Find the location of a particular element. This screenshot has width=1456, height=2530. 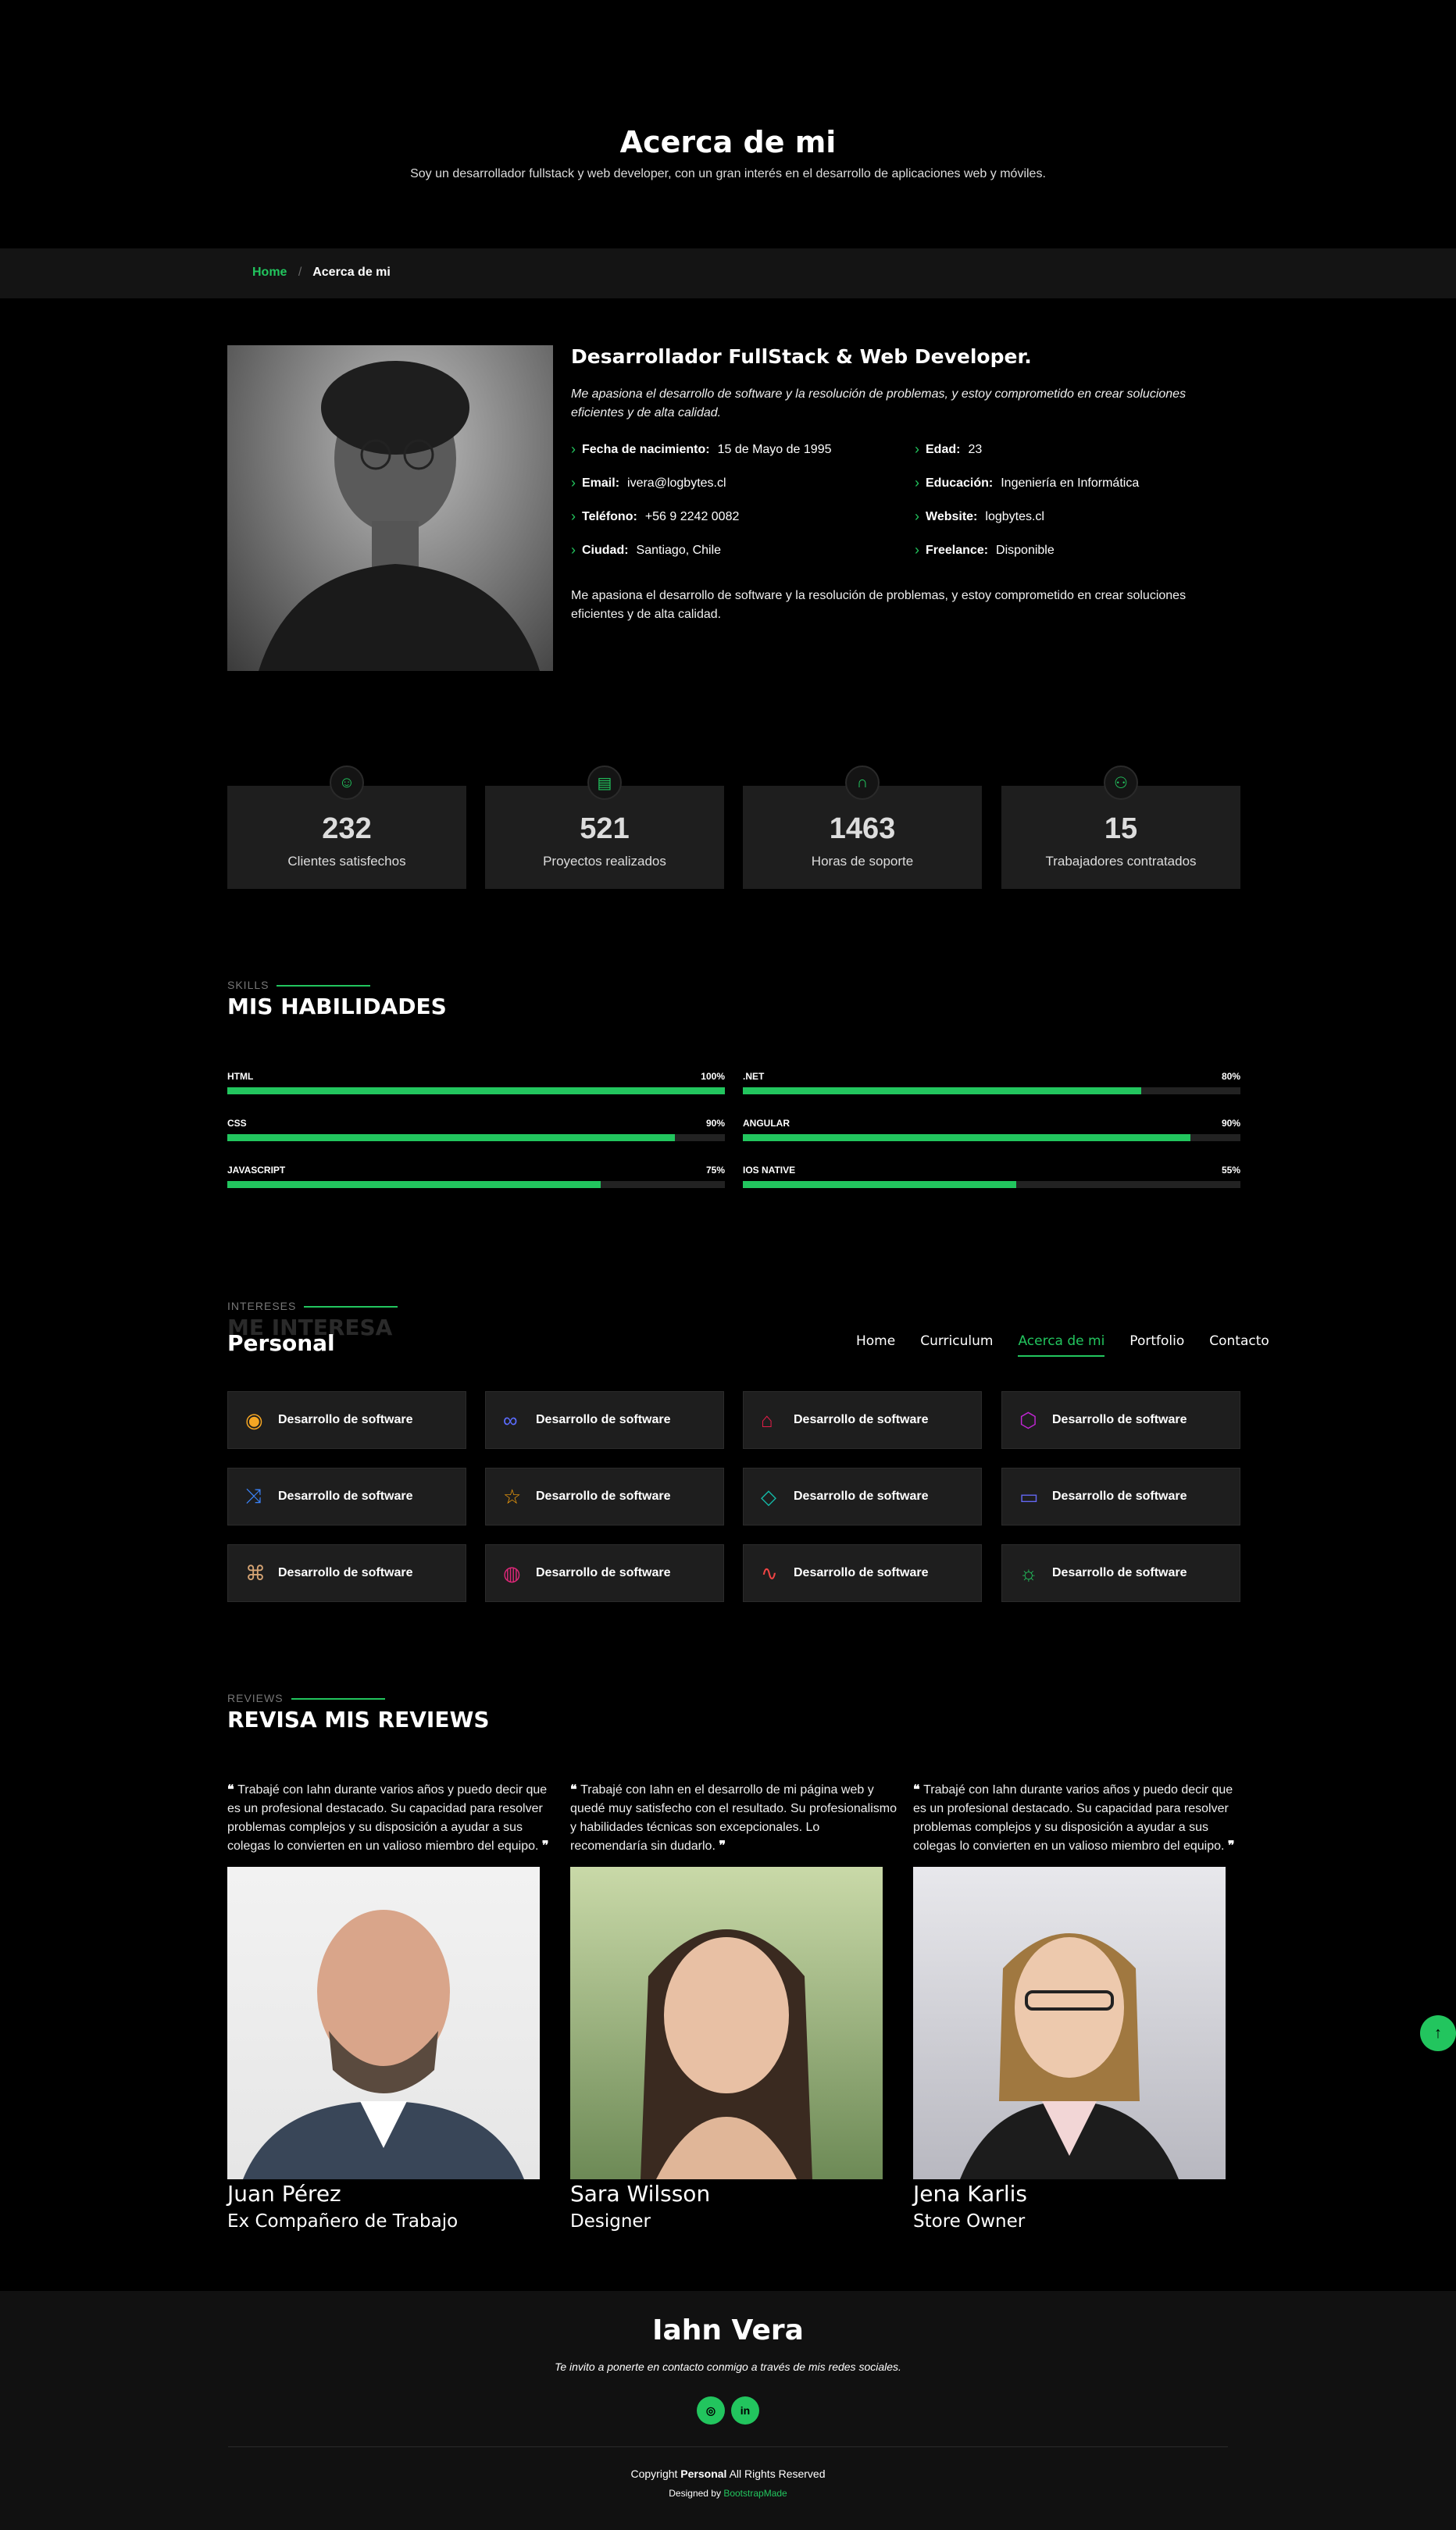

linkedin-icon: in is located at coordinates (745, 2410).